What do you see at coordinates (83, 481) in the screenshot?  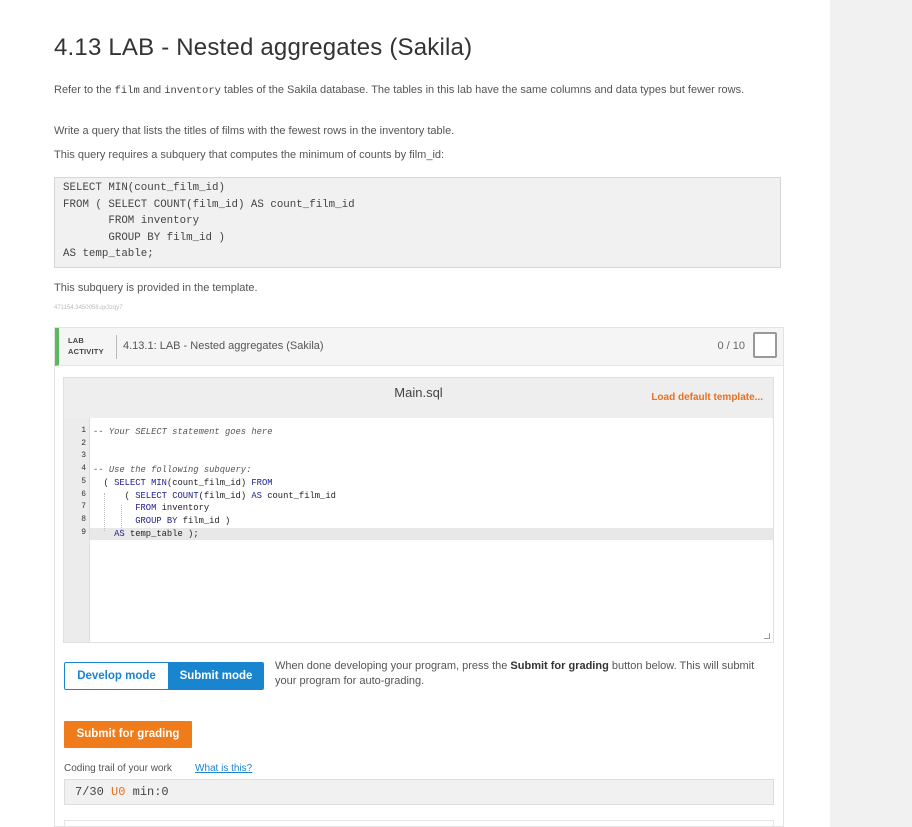 I see `line-number: 5` at bounding box center [83, 481].